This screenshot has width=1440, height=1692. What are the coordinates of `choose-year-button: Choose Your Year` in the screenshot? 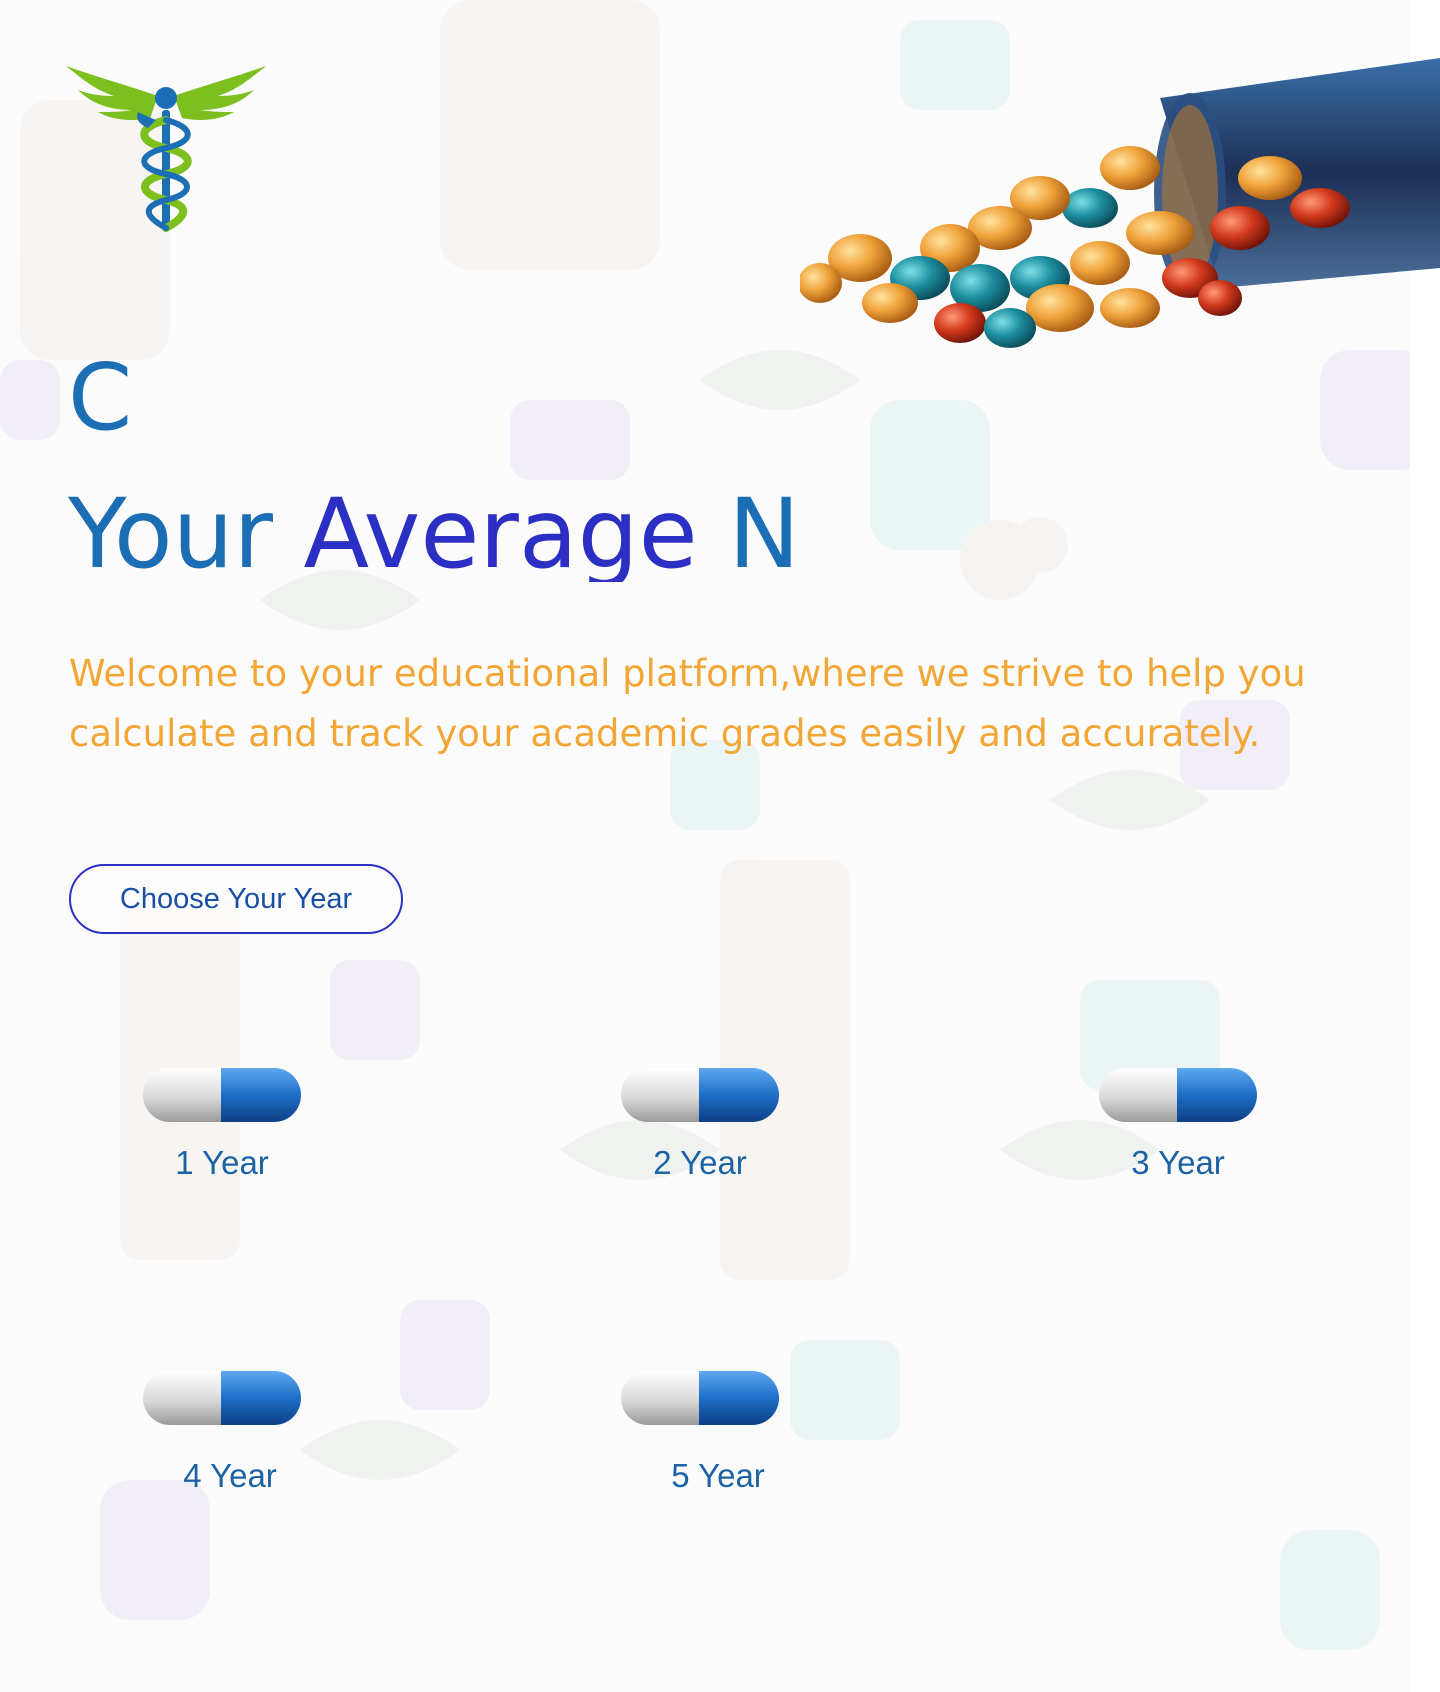 It's located at (236, 899).